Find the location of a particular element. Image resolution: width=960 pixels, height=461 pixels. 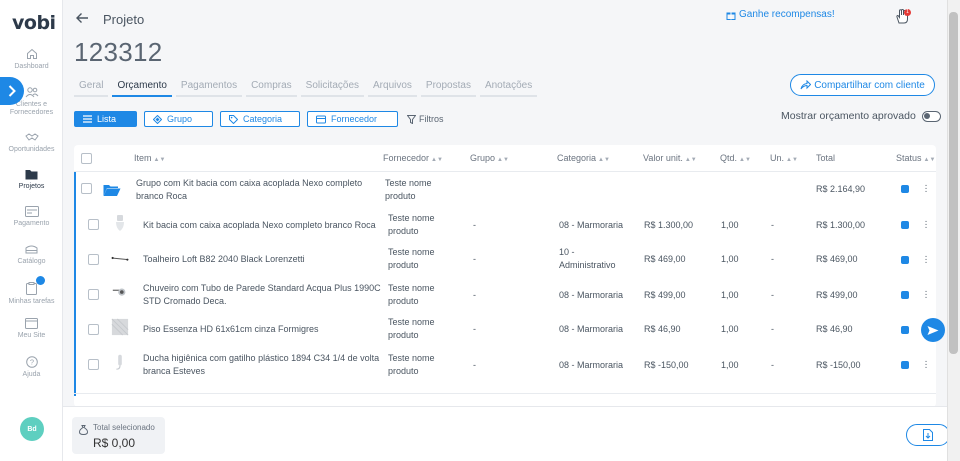

lista-label: Lista is located at coordinates (107, 119).